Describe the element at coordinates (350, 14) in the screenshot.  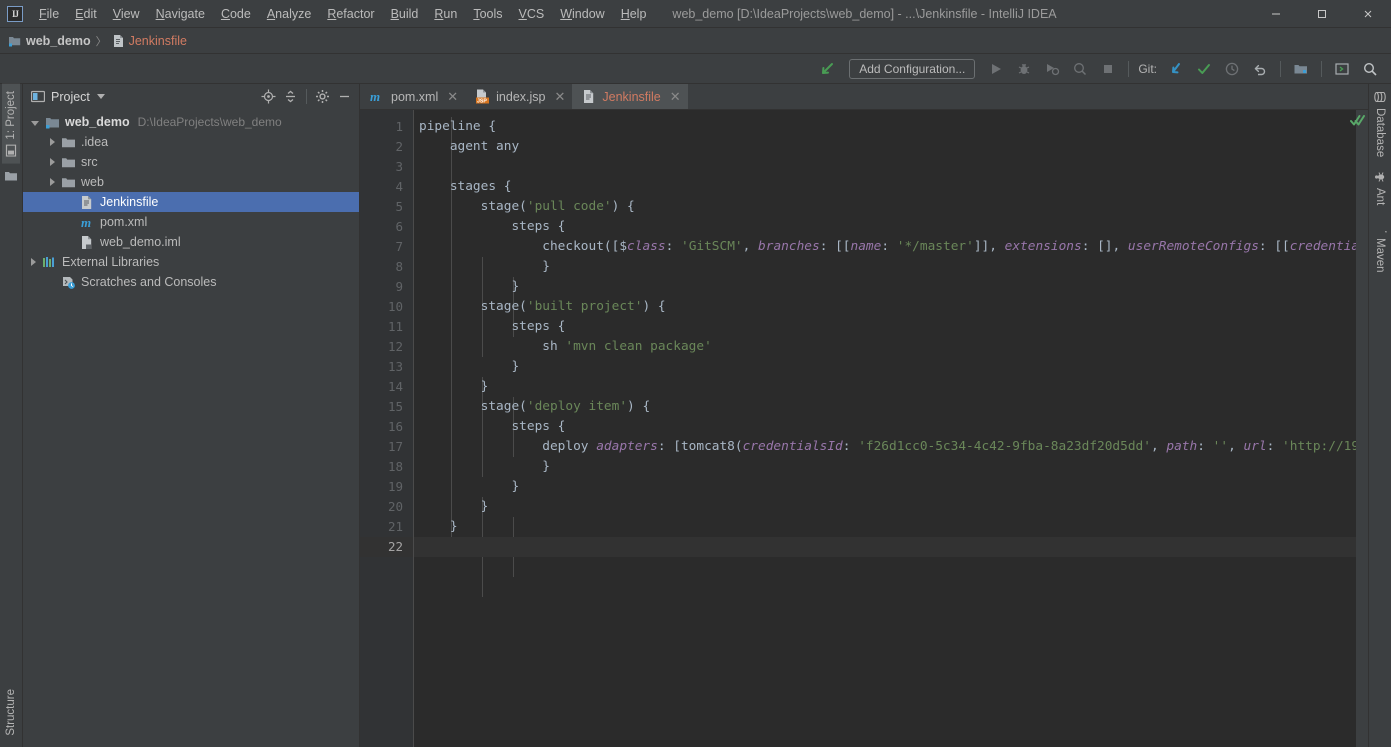
I see `menu-item-refactor: Refactor` at that location.